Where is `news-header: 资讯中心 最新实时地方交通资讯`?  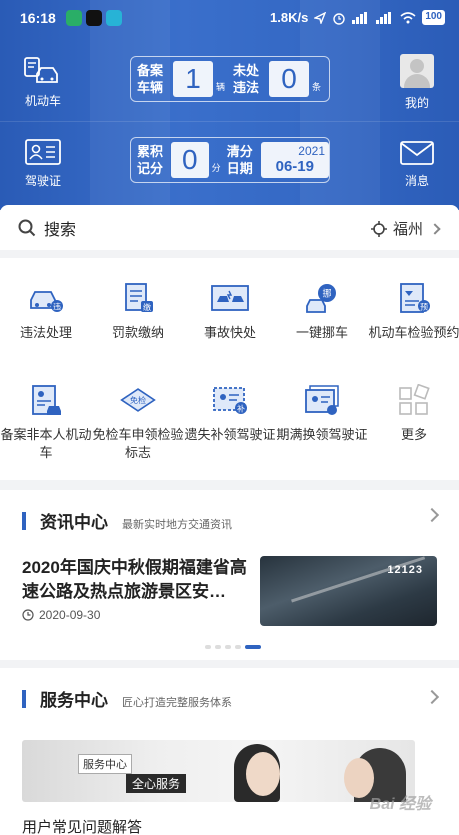 news-header: 资讯中心 最新实时地方交通资讯 is located at coordinates (127, 520).